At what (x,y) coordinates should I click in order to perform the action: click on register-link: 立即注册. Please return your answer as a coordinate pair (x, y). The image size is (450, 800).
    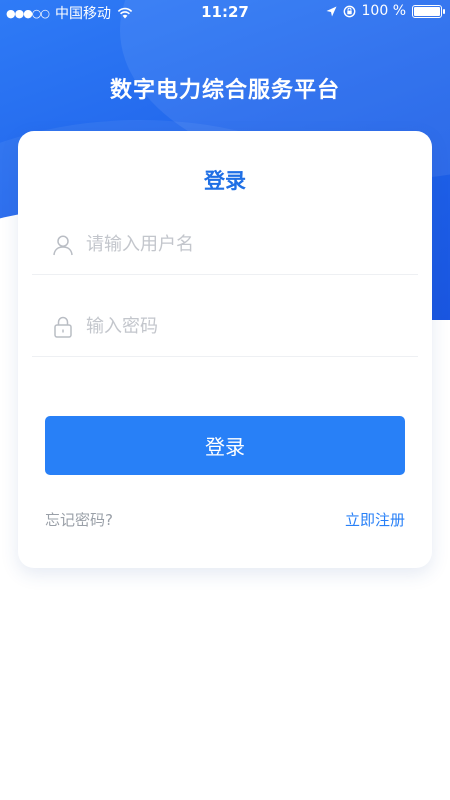
    Looking at the image, I should click on (375, 519).